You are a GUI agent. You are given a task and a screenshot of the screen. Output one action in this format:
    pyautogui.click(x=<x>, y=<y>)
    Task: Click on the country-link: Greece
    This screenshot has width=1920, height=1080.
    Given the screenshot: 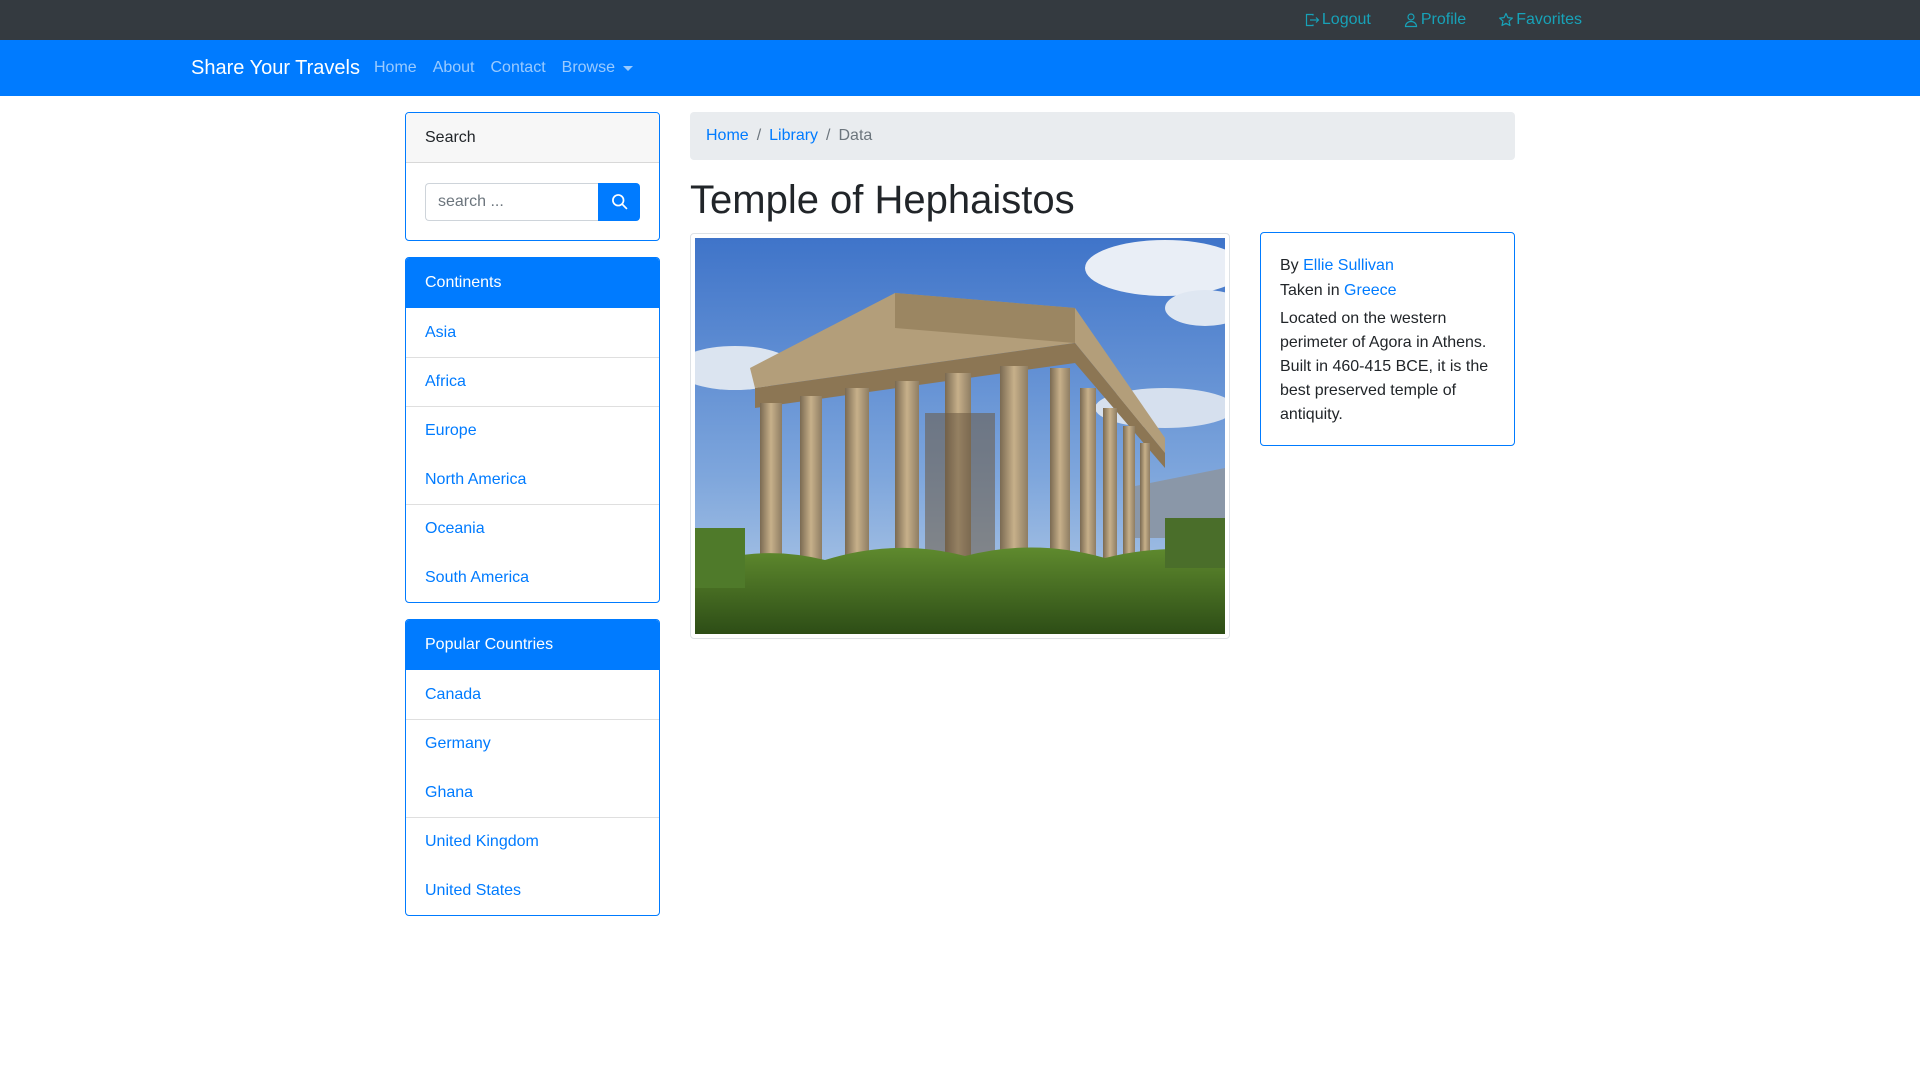 What is the action you would take?
    pyautogui.click(x=1370, y=290)
    